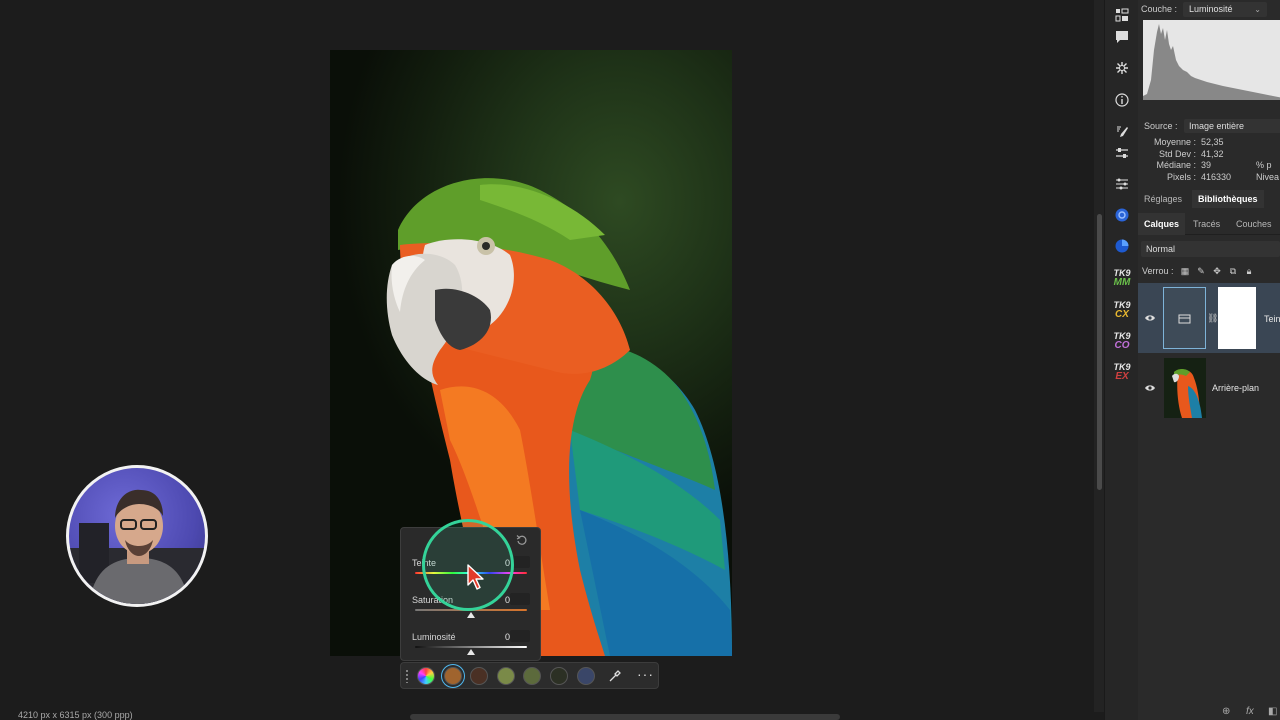 This screenshot has height=720, width=1280. I want to click on saturation-slider-track, so click(471, 610).